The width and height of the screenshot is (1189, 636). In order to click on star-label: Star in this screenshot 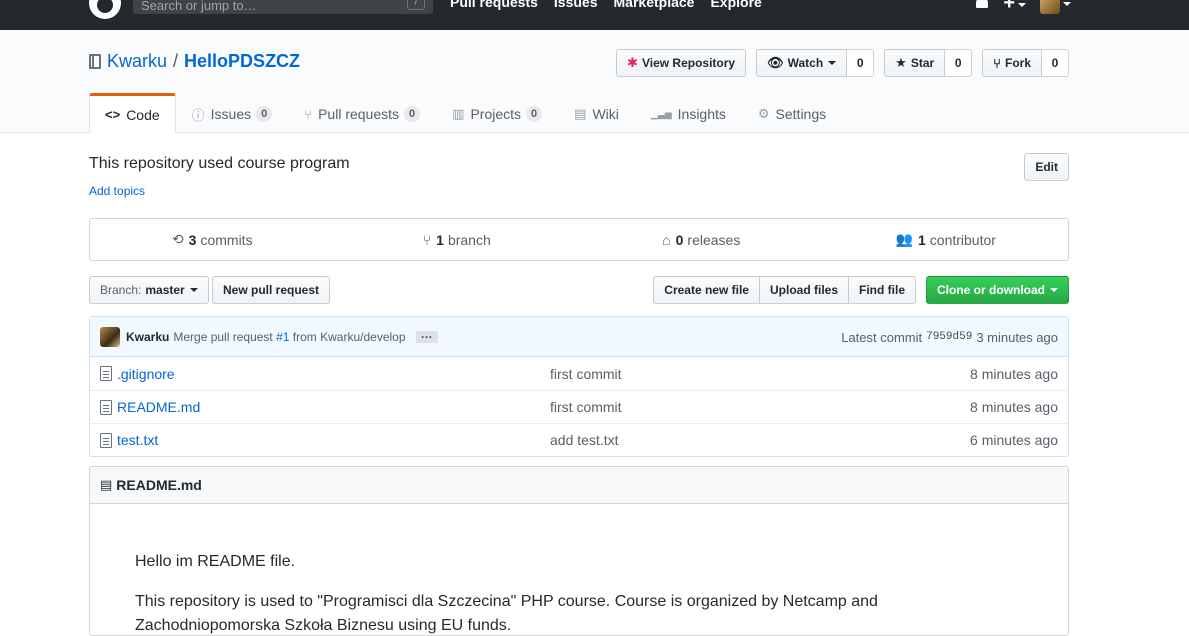, I will do `click(922, 63)`.